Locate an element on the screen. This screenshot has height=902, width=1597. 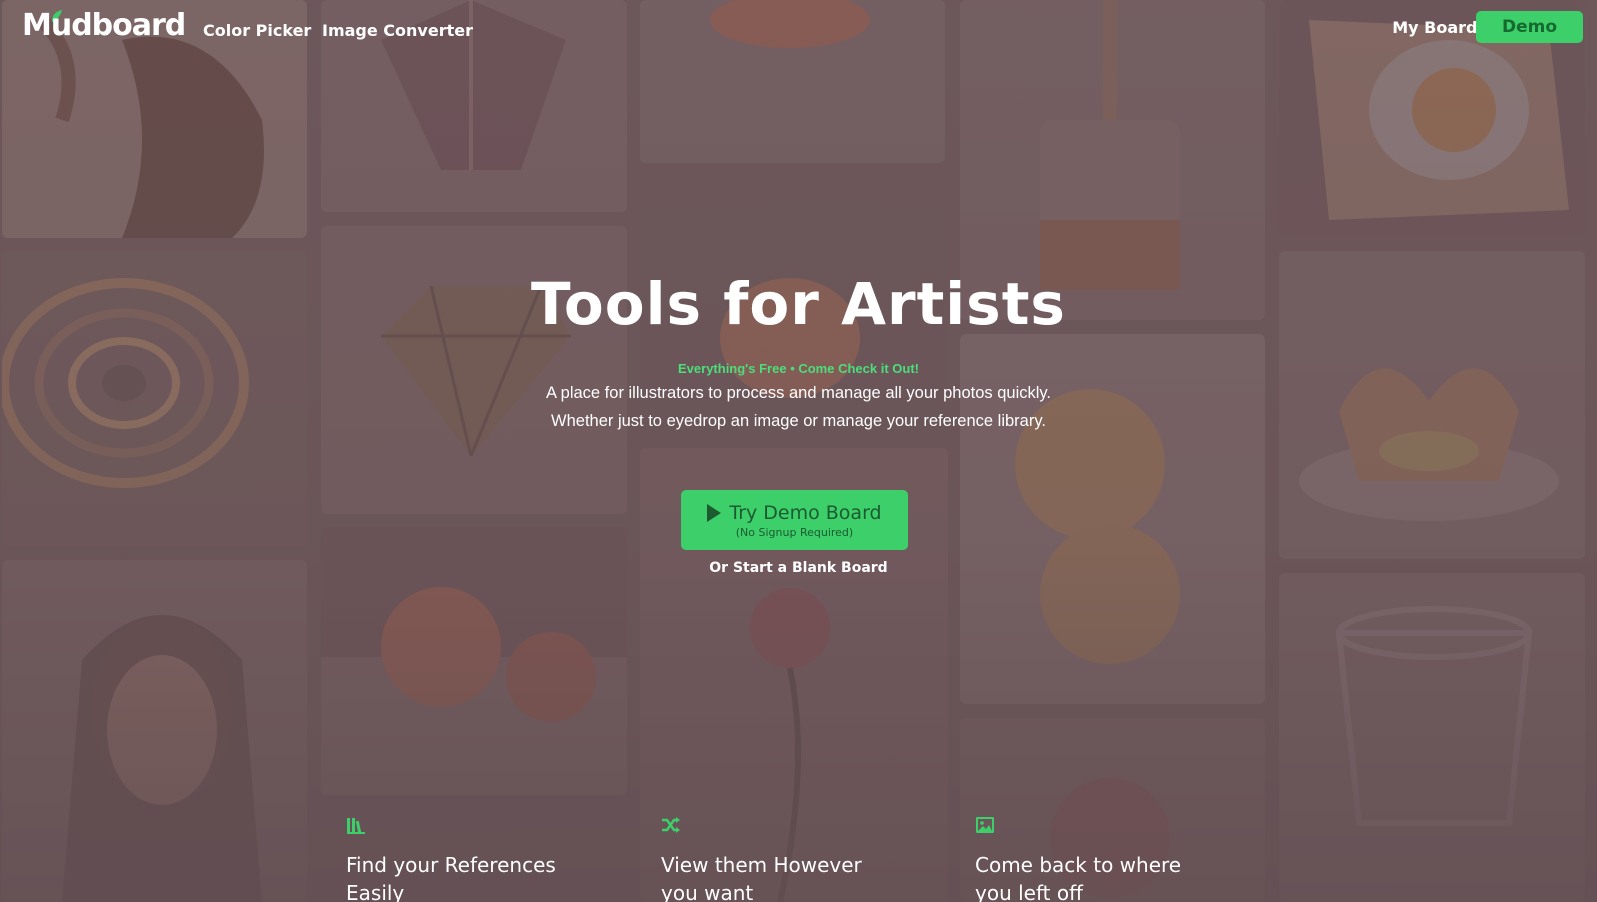
start-blank-board-link: Or Start a Blank Board is located at coordinates (798, 568).